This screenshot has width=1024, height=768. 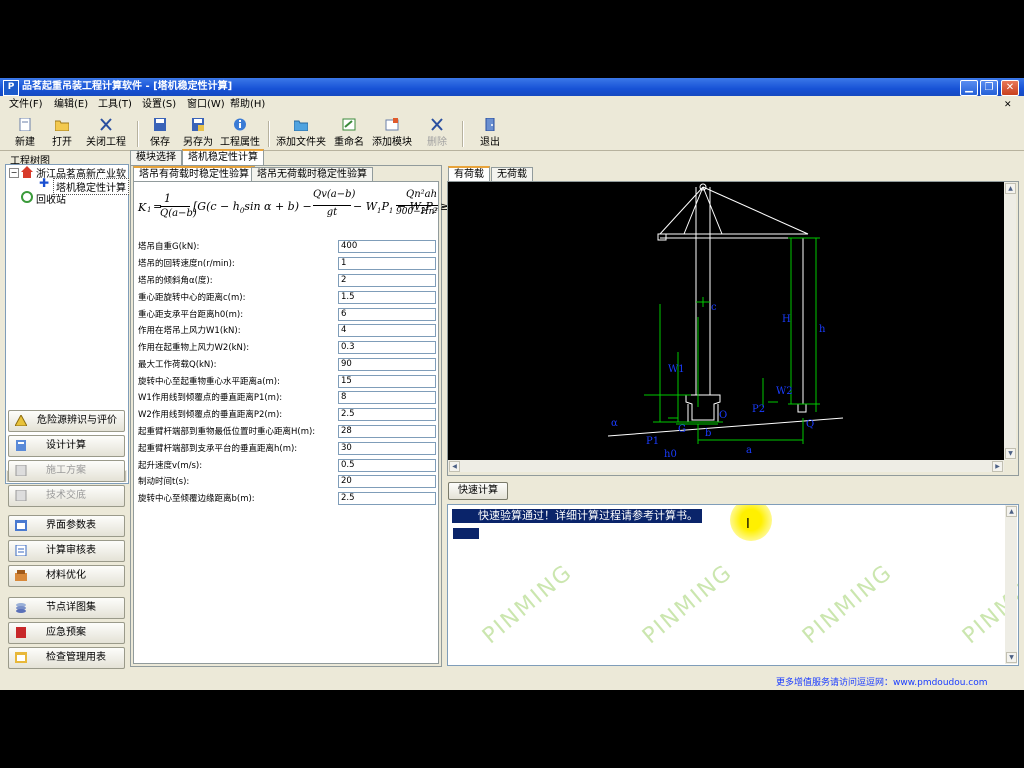 What do you see at coordinates (25, 124) in the screenshot?
I see `new-file-icon` at bounding box center [25, 124].